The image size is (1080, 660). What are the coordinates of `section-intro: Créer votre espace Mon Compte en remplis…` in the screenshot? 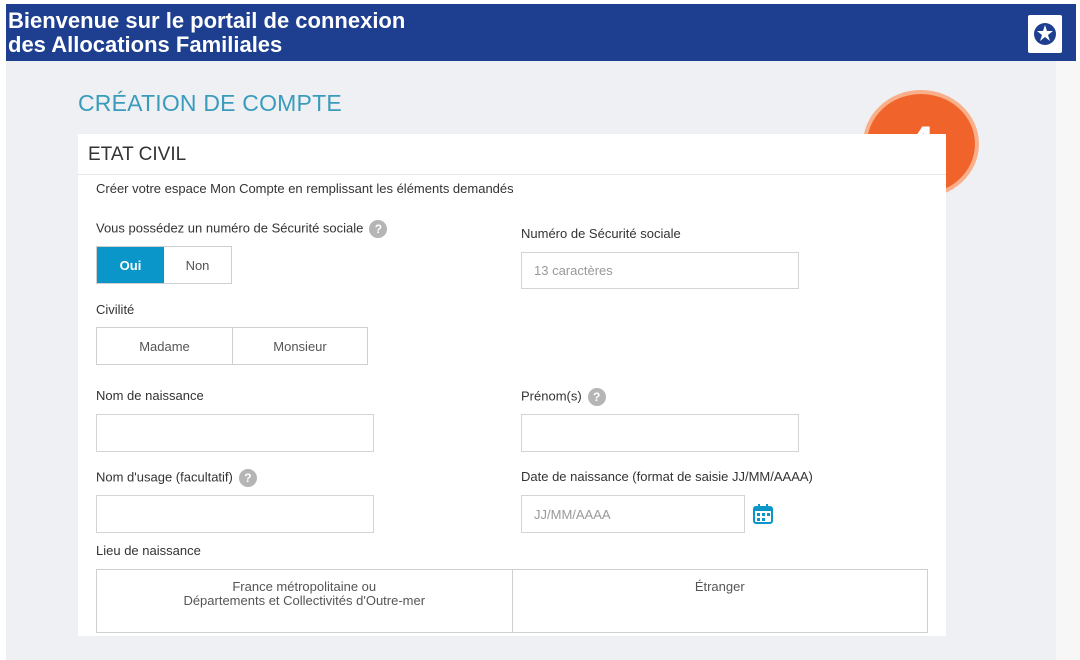 It's located at (305, 188).